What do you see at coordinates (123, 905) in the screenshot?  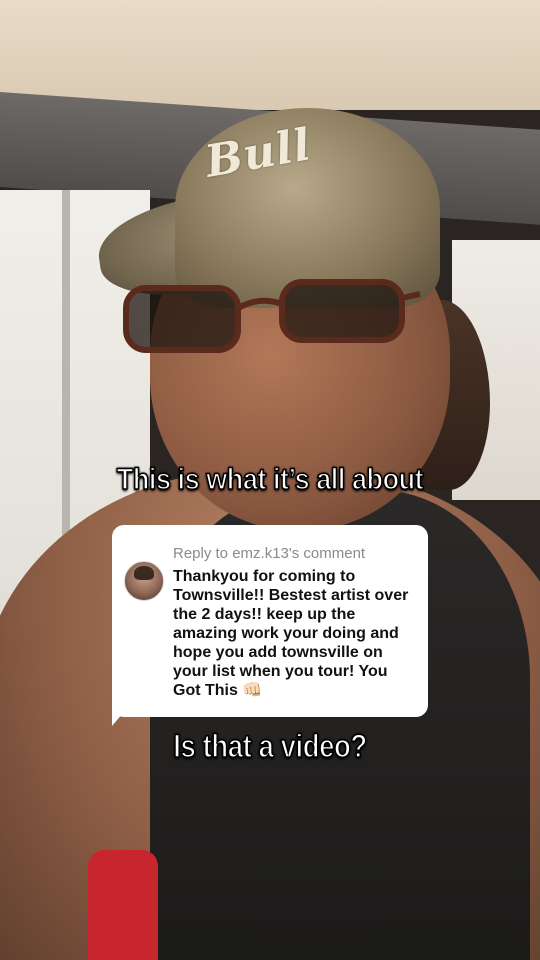 I see `red-chair` at bounding box center [123, 905].